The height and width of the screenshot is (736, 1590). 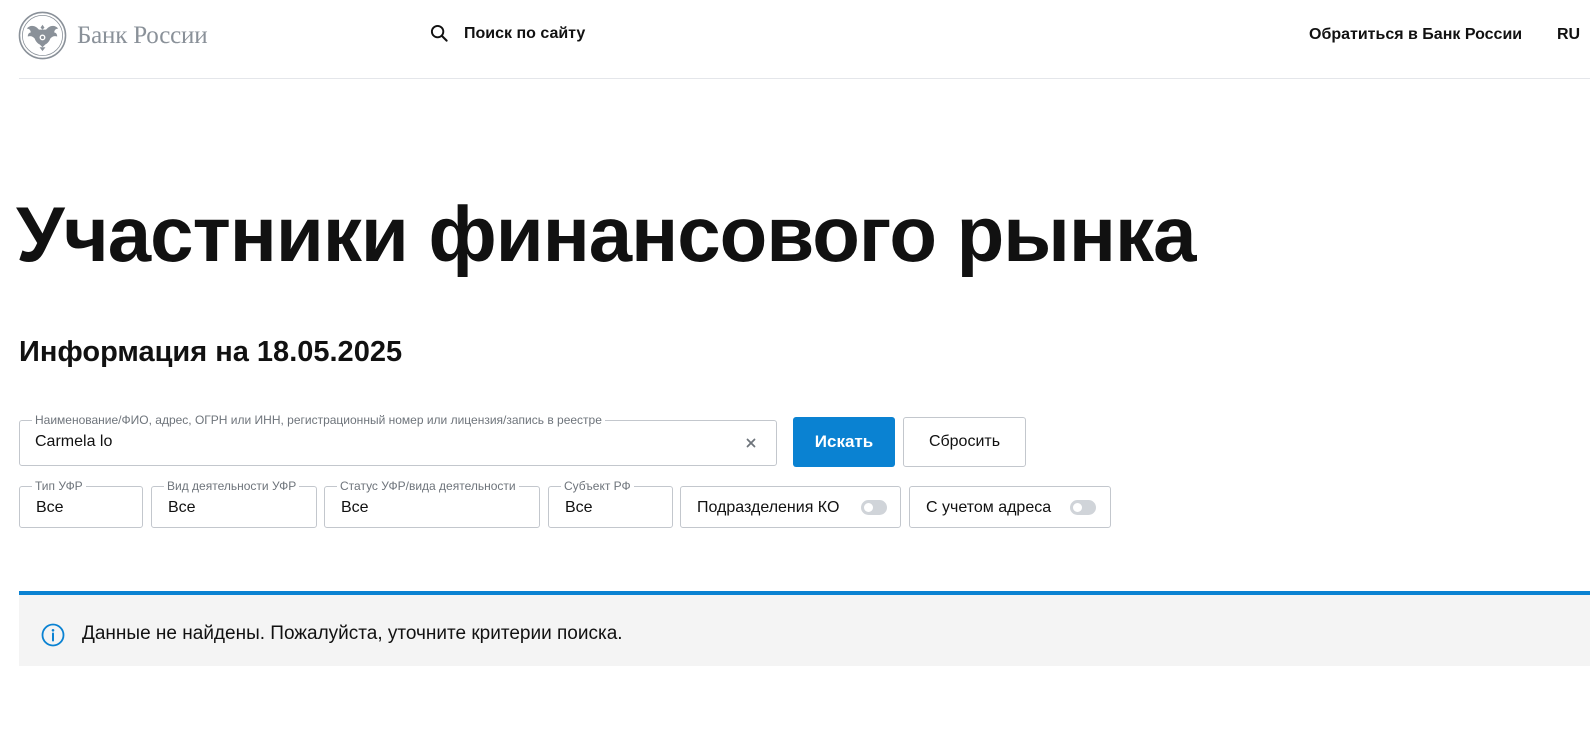 What do you see at coordinates (50, 507) in the screenshot?
I see `ufr-type-value: Все` at bounding box center [50, 507].